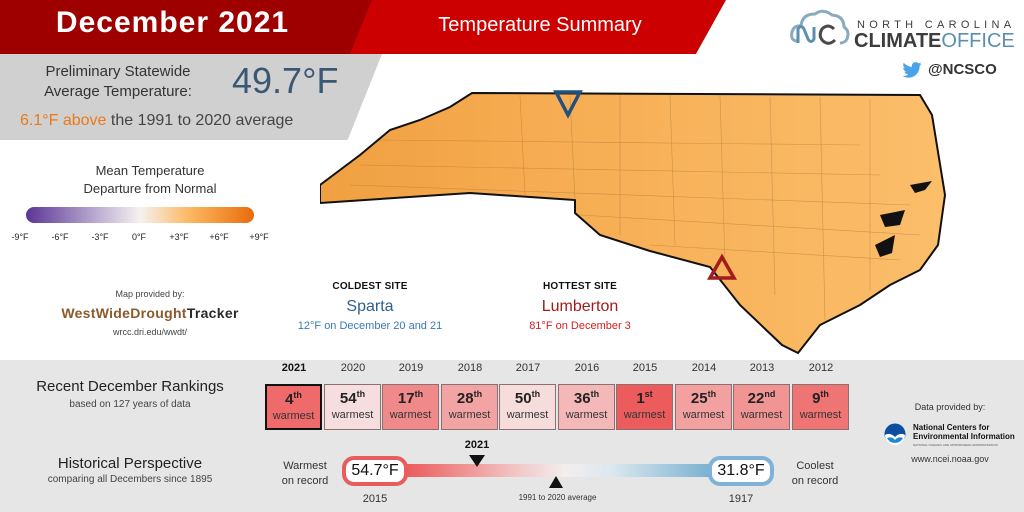 This screenshot has height=512, width=1024. I want to click on brand-office: OFFICE, so click(978, 41).